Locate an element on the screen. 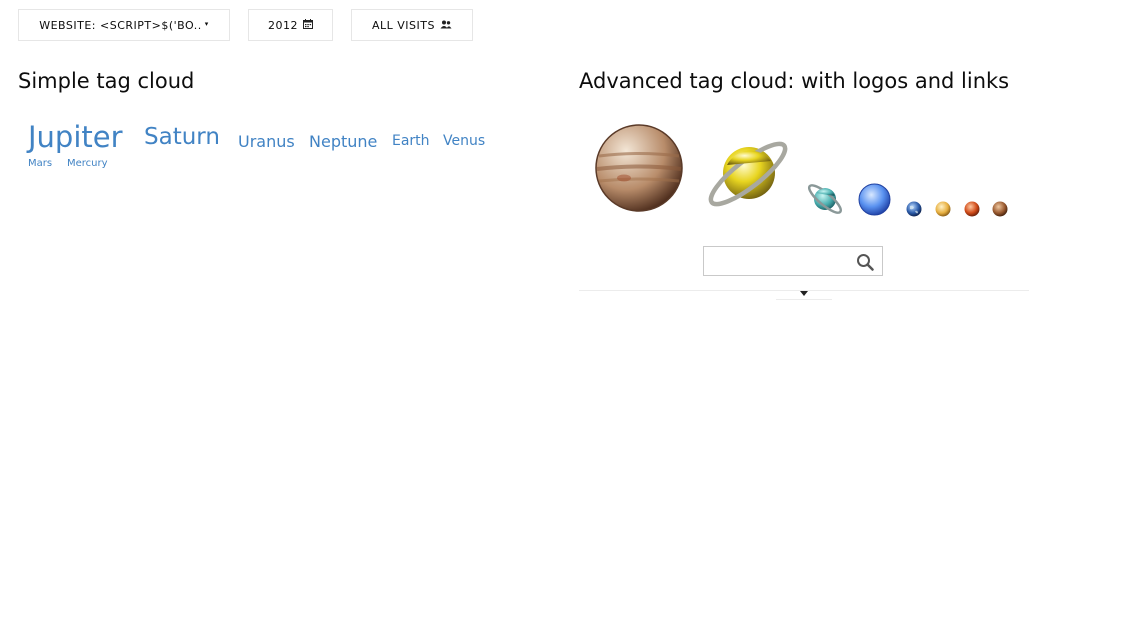  period-selector: 2012 is located at coordinates (290, 25).